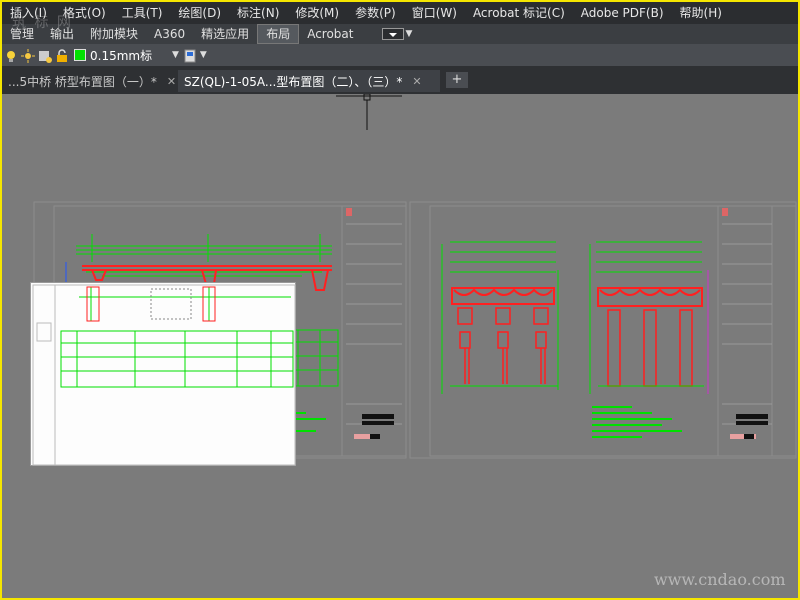 The height and width of the screenshot is (600, 800). I want to click on chevron-down-icon: ▼, so click(175, 55).